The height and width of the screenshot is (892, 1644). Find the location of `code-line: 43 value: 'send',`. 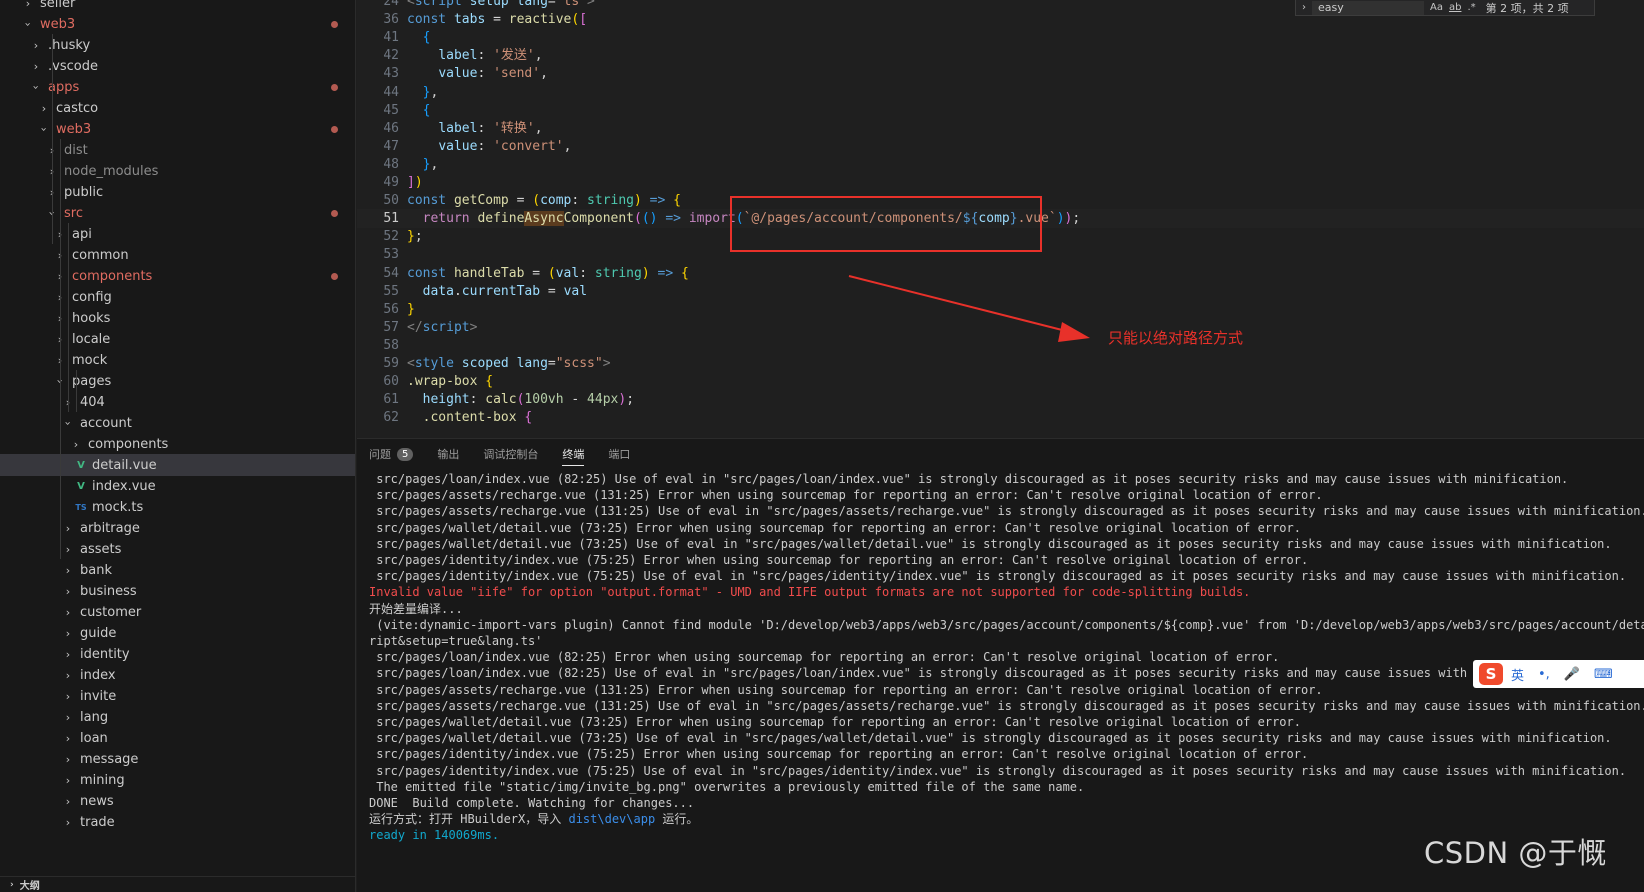

code-line: 43 value: 'send', is located at coordinates (1000, 73).